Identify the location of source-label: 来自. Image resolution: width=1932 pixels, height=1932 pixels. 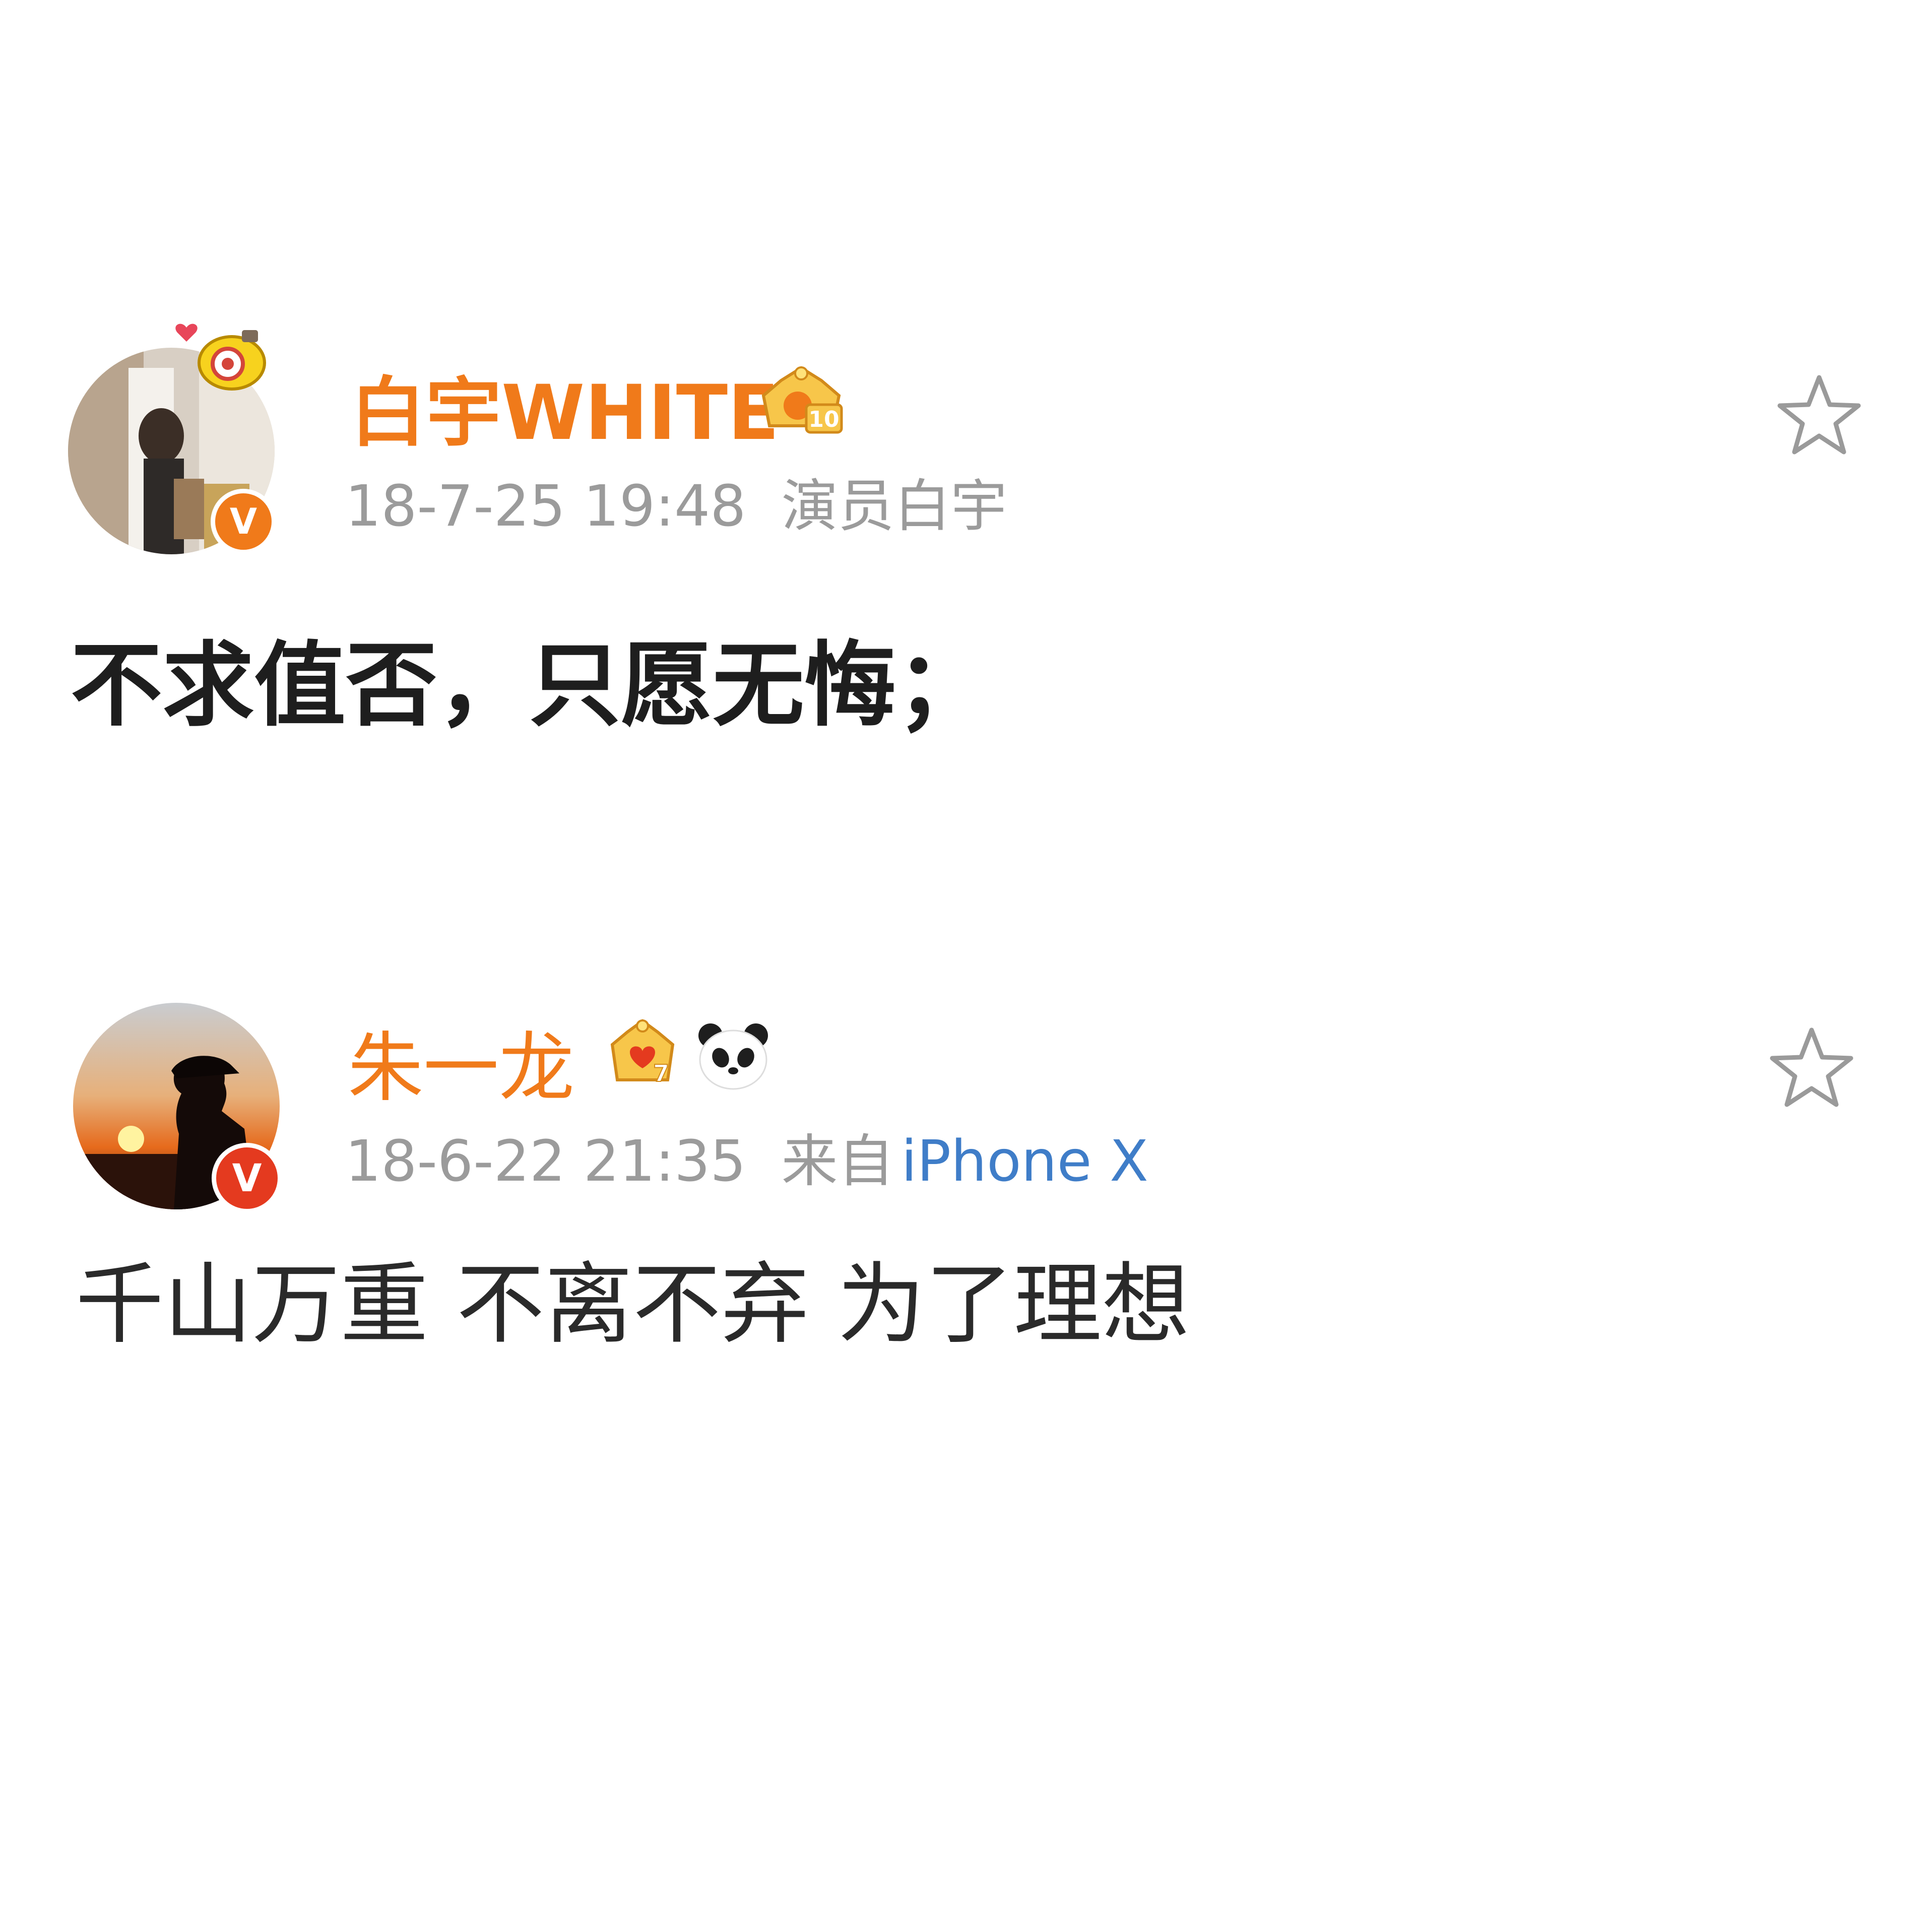
(837, 1161).